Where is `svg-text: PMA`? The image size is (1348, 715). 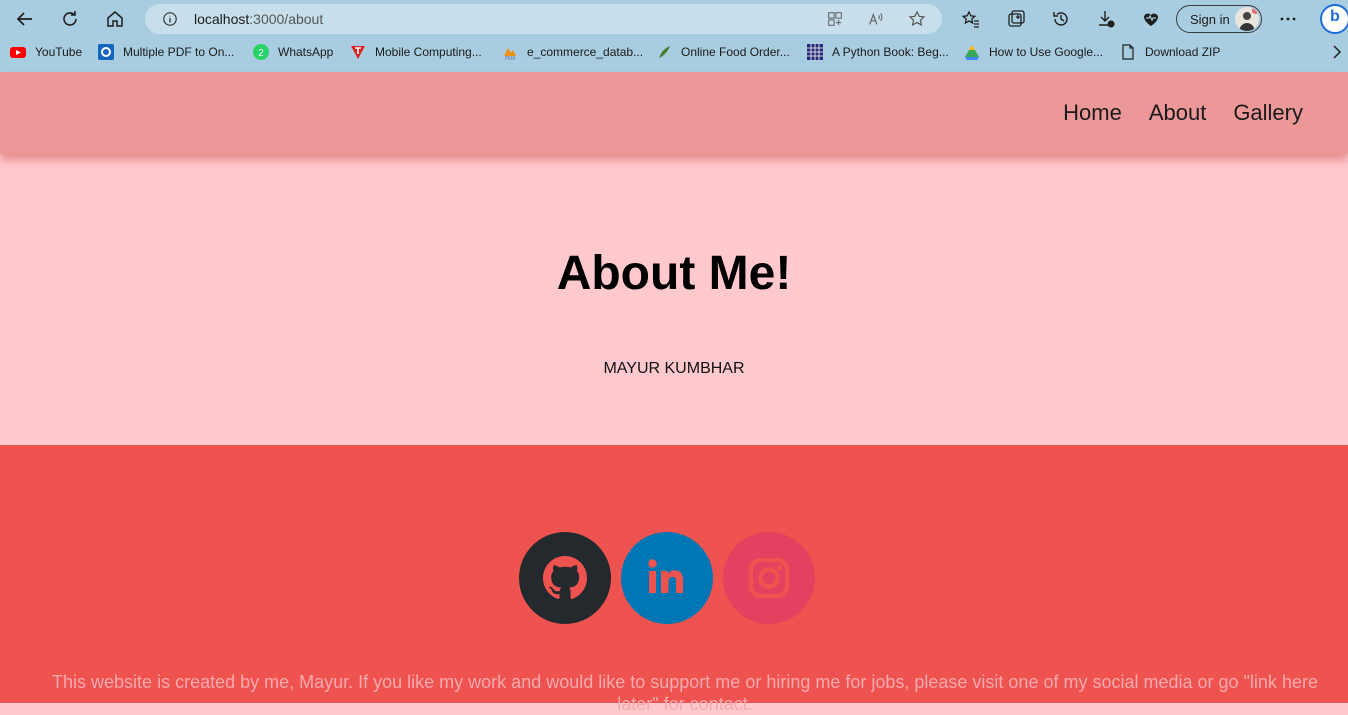
svg-text: PMA is located at coordinates (511, 58).